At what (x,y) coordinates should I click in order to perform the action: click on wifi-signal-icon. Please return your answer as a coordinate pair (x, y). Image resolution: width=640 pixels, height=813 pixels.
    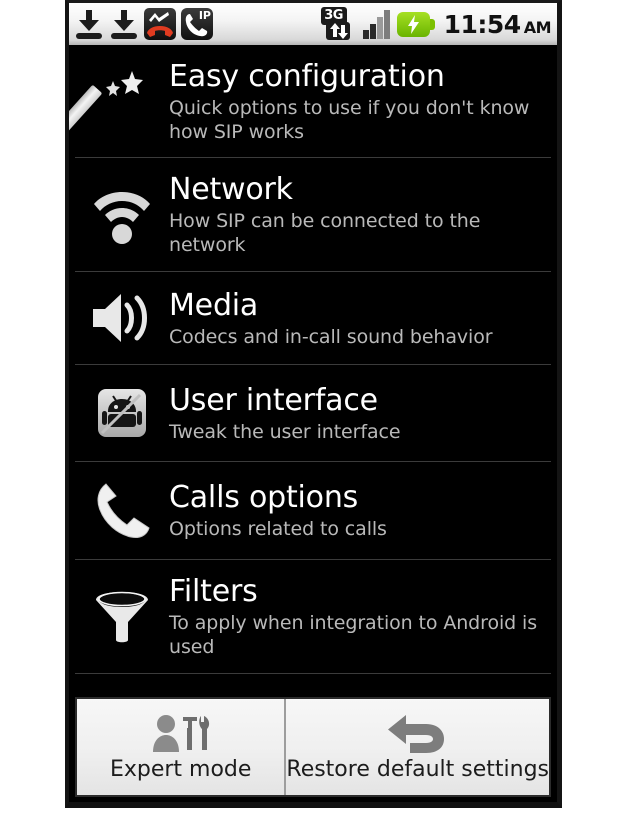
    Looking at the image, I should click on (122, 215).